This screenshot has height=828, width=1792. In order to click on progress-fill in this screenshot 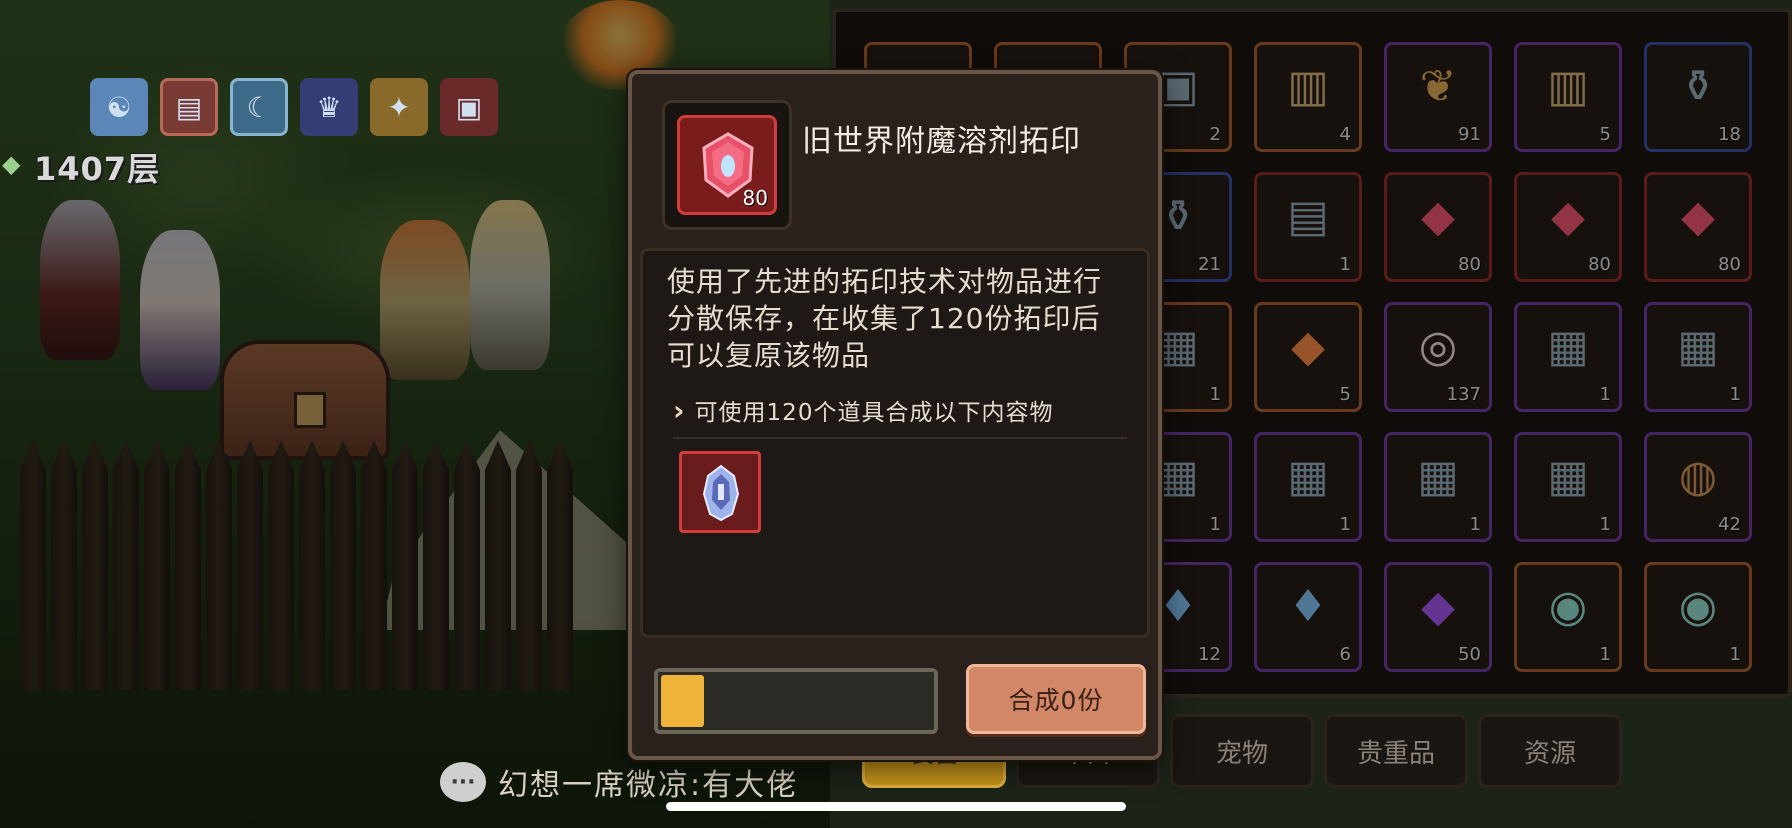, I will do `click(682, 701)`.